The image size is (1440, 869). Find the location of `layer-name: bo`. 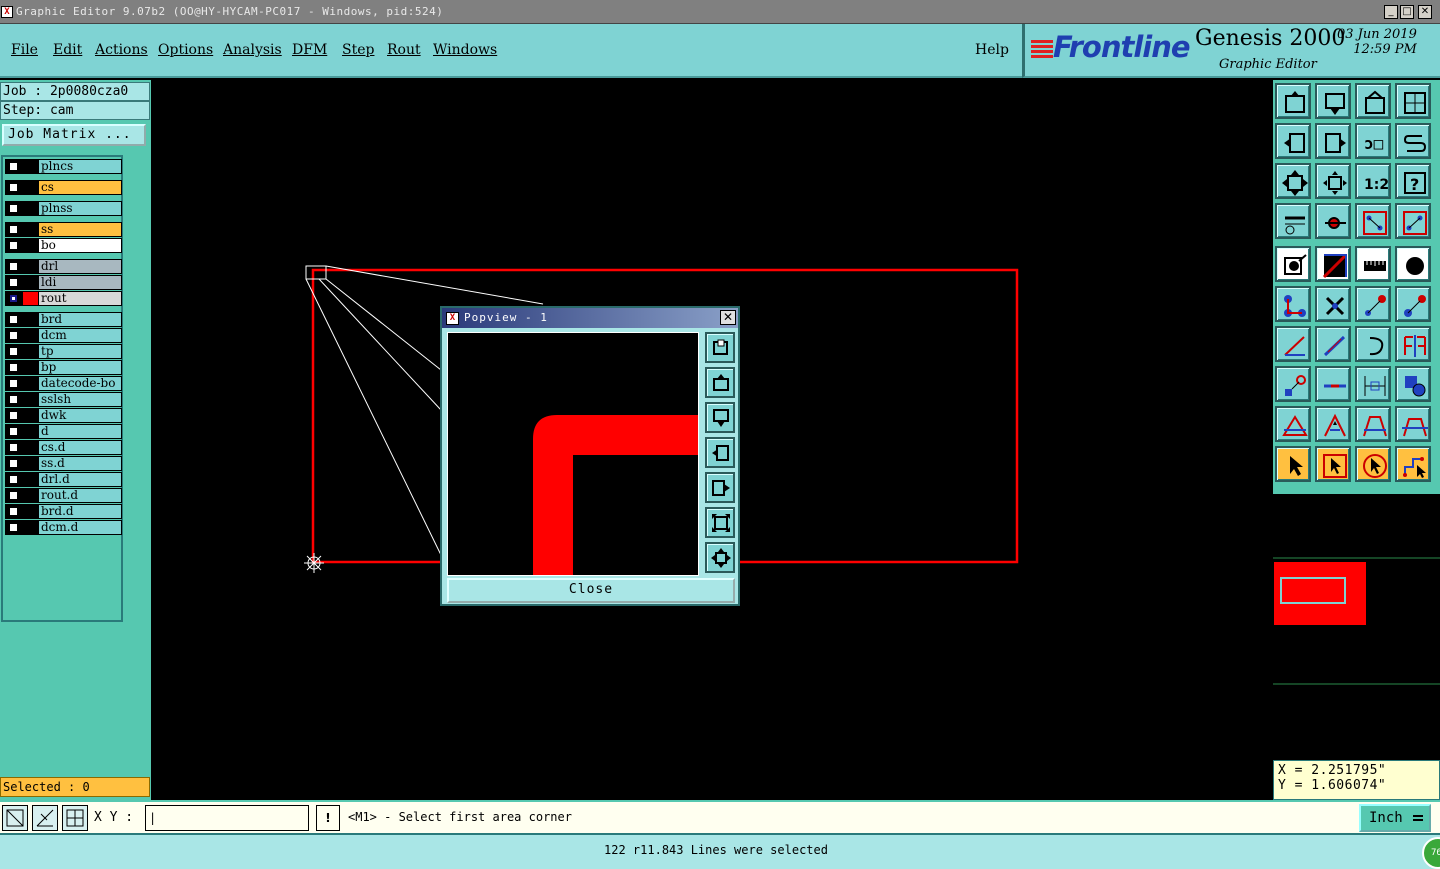

layer-name: bo is located at coordinates (80, 245).